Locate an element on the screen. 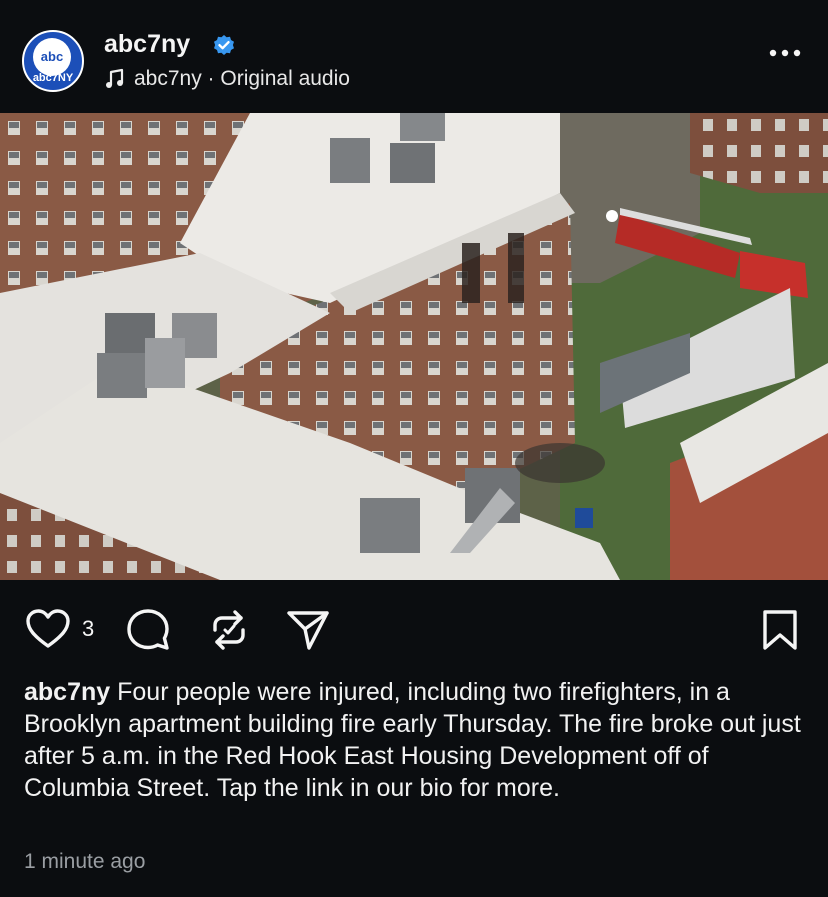  music-note-icon is located at coordinates (115, 78).